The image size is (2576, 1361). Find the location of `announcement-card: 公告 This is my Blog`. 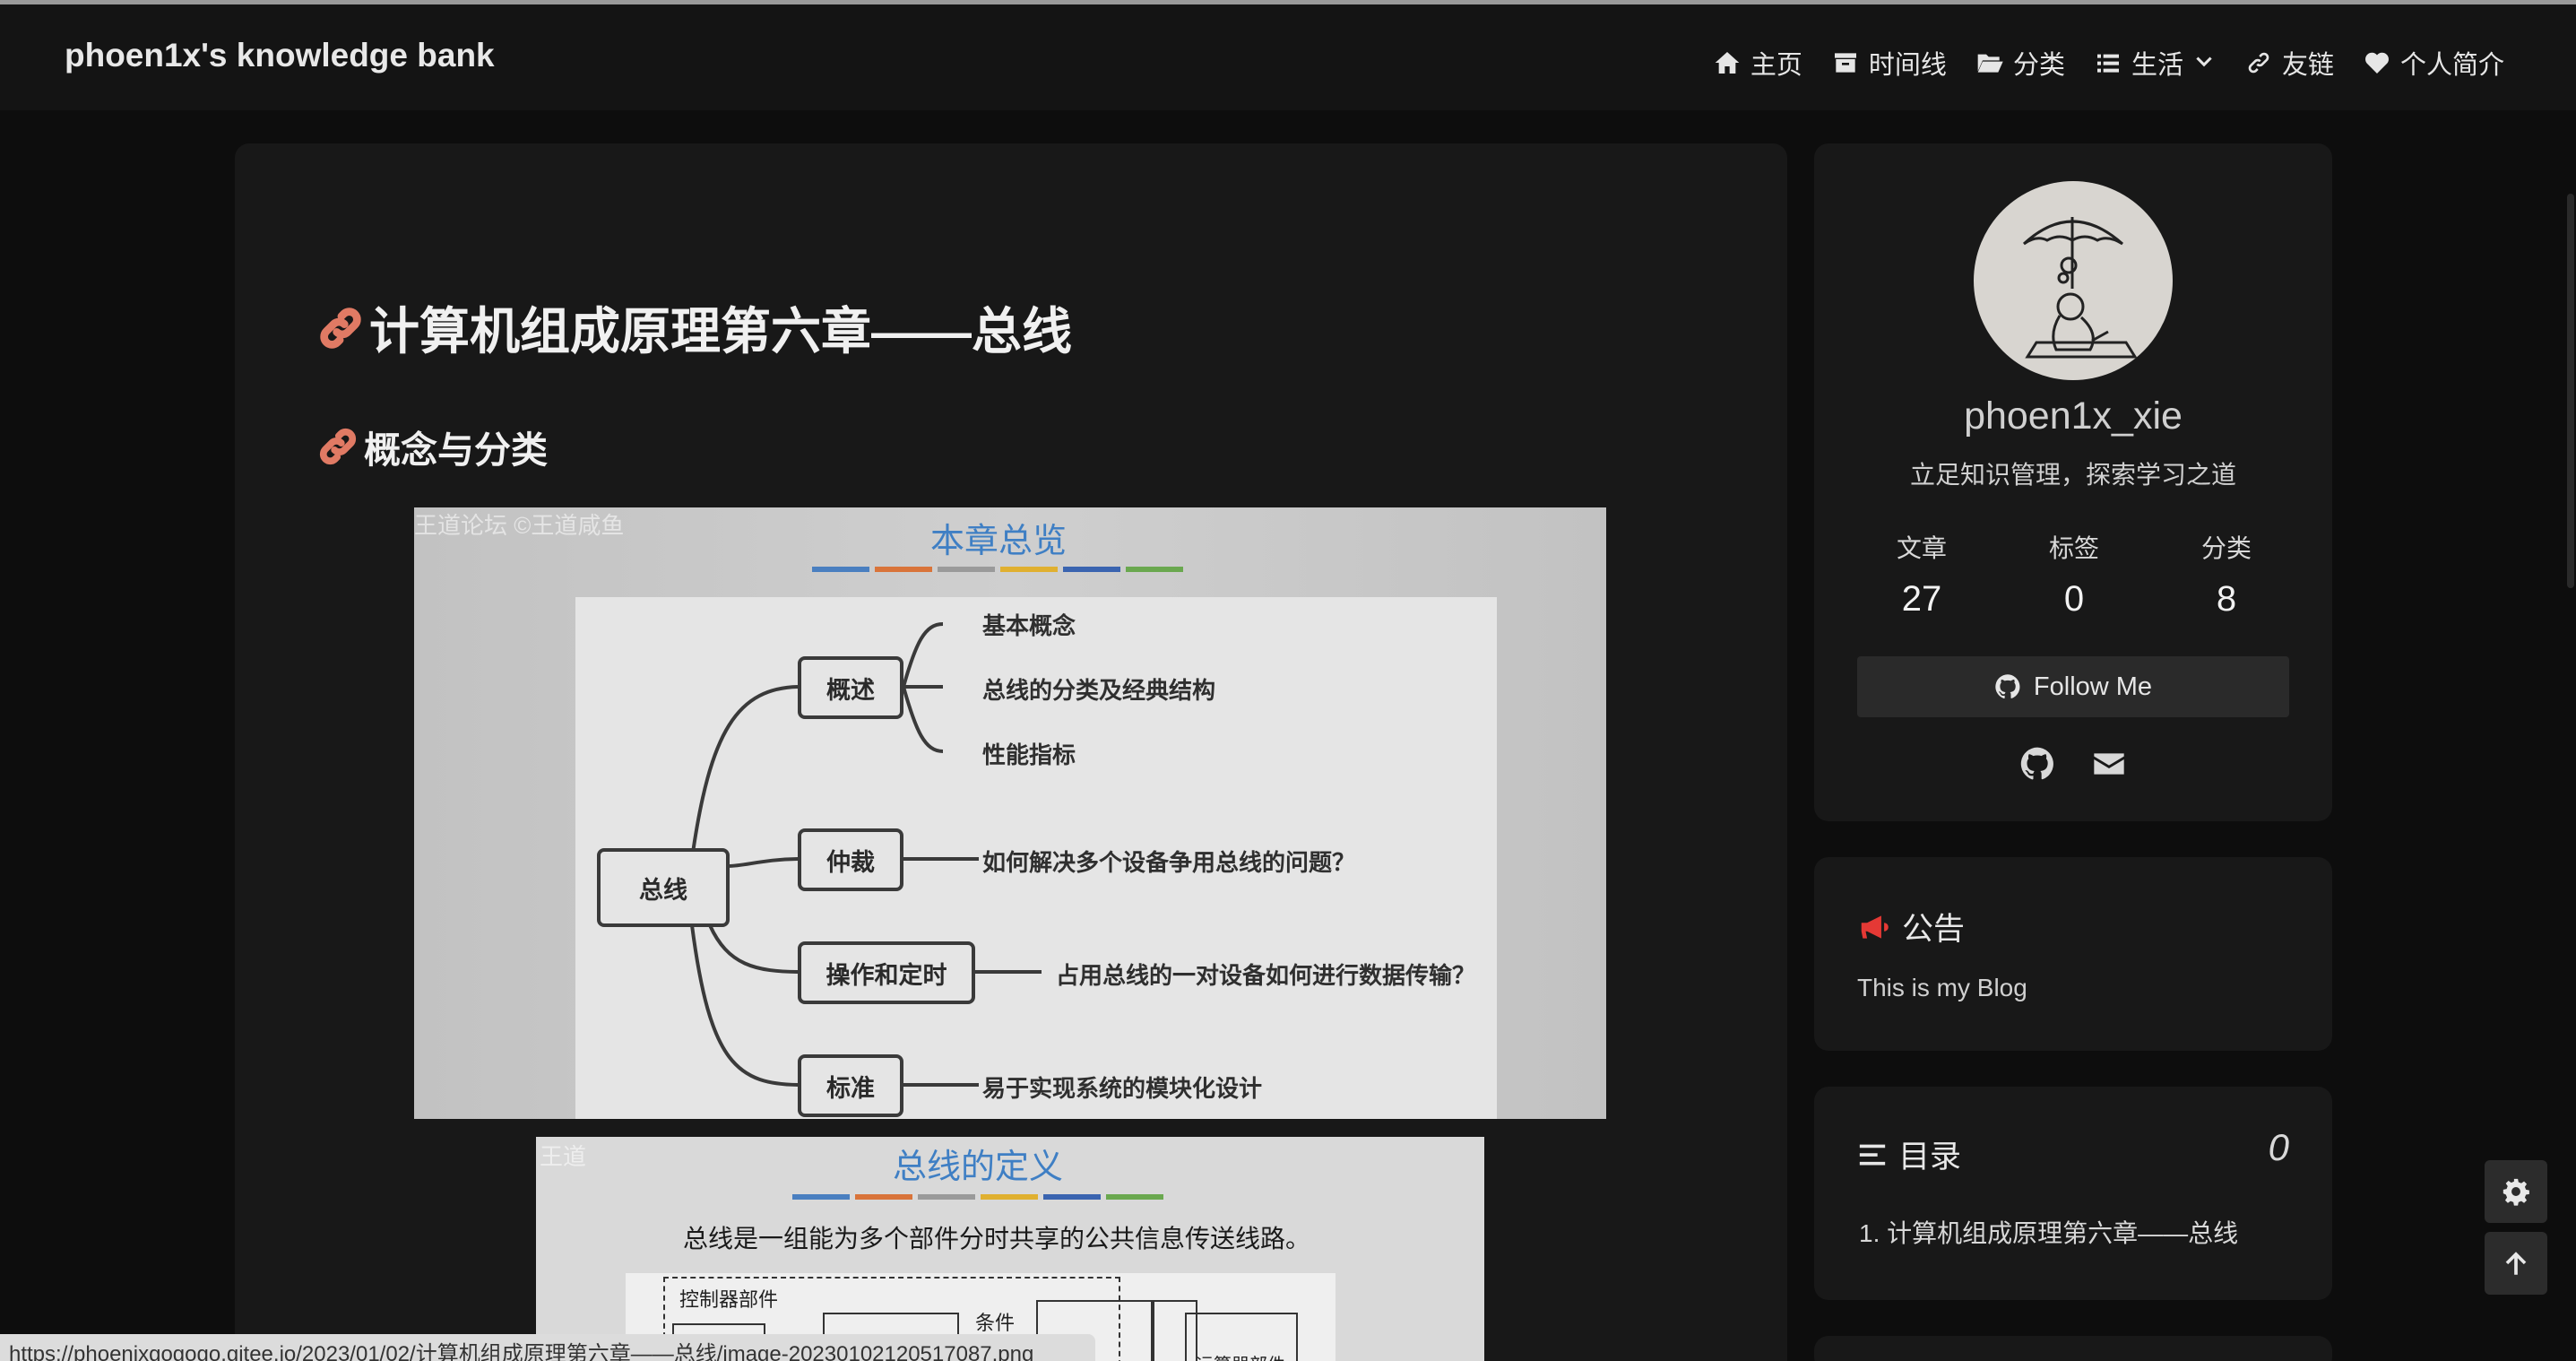

announcement-card: 公告 This is my Blog is located at coordinates (2073, 954).